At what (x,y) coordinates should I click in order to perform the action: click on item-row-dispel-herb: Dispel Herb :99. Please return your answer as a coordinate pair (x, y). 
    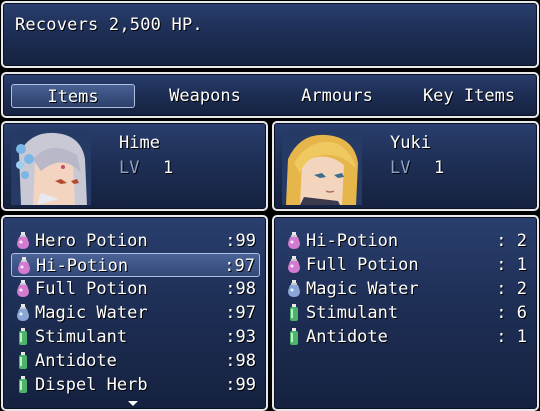
    Looking at the image, I should click on (135, 385).